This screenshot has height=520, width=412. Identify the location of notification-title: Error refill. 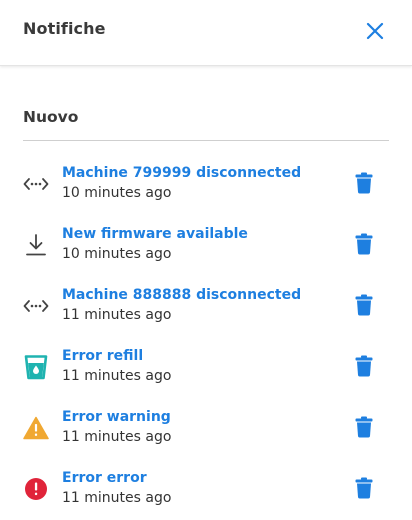
(102, 356).